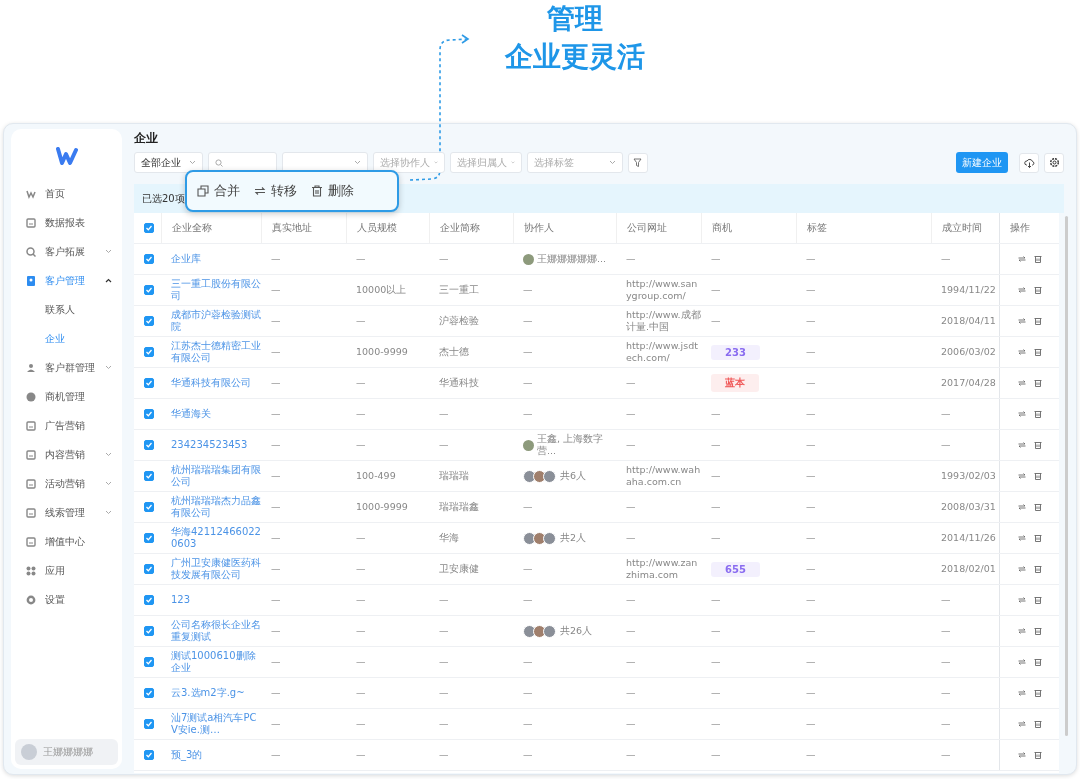 Image resolution: width=1080 pixels, height=779 pixels. Describe the element at coordinates (1066, 476) in the screenshot. I see `scrollbar` at that location.